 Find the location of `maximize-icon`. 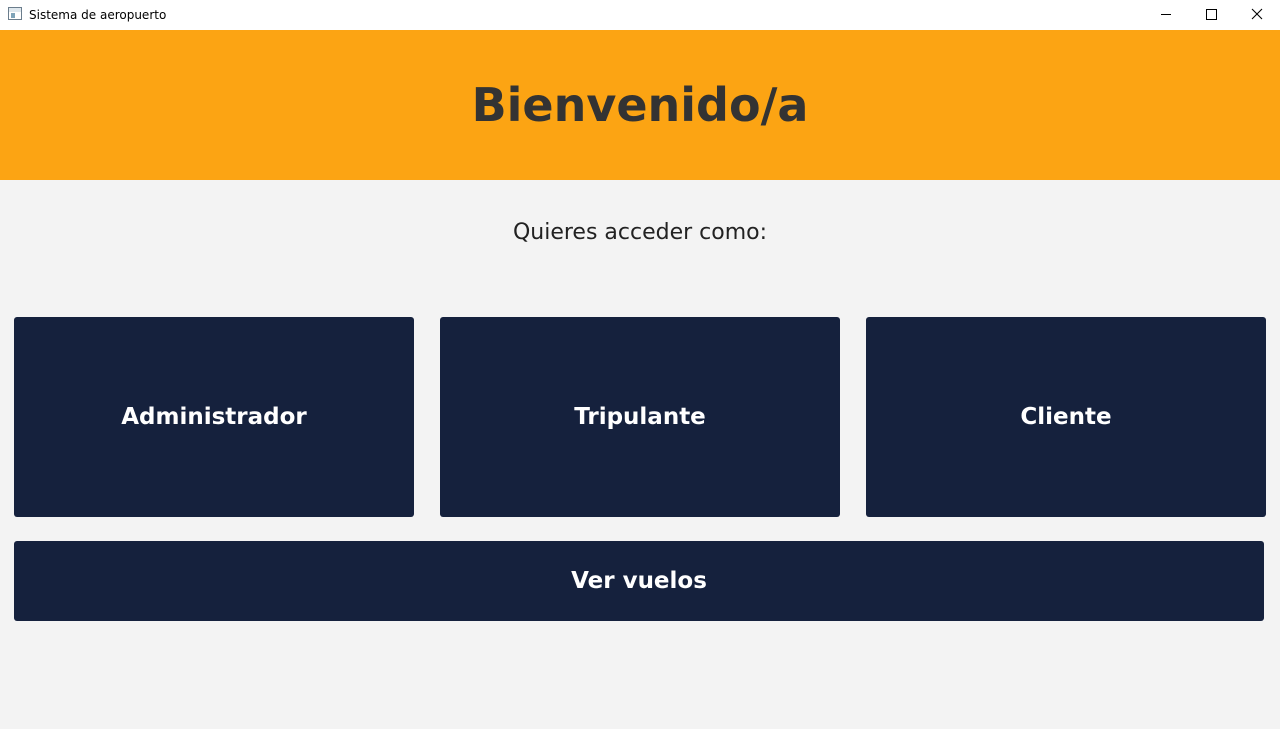

maximize-icon is located at coordinates (1211, 14).